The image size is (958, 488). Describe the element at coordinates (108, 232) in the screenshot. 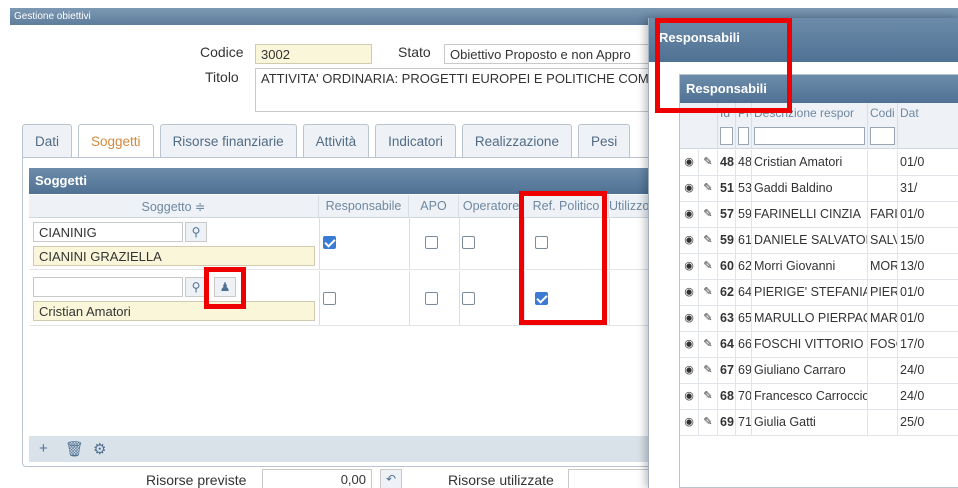

I see `soggetto-code-input: CIANINIG` at that location.